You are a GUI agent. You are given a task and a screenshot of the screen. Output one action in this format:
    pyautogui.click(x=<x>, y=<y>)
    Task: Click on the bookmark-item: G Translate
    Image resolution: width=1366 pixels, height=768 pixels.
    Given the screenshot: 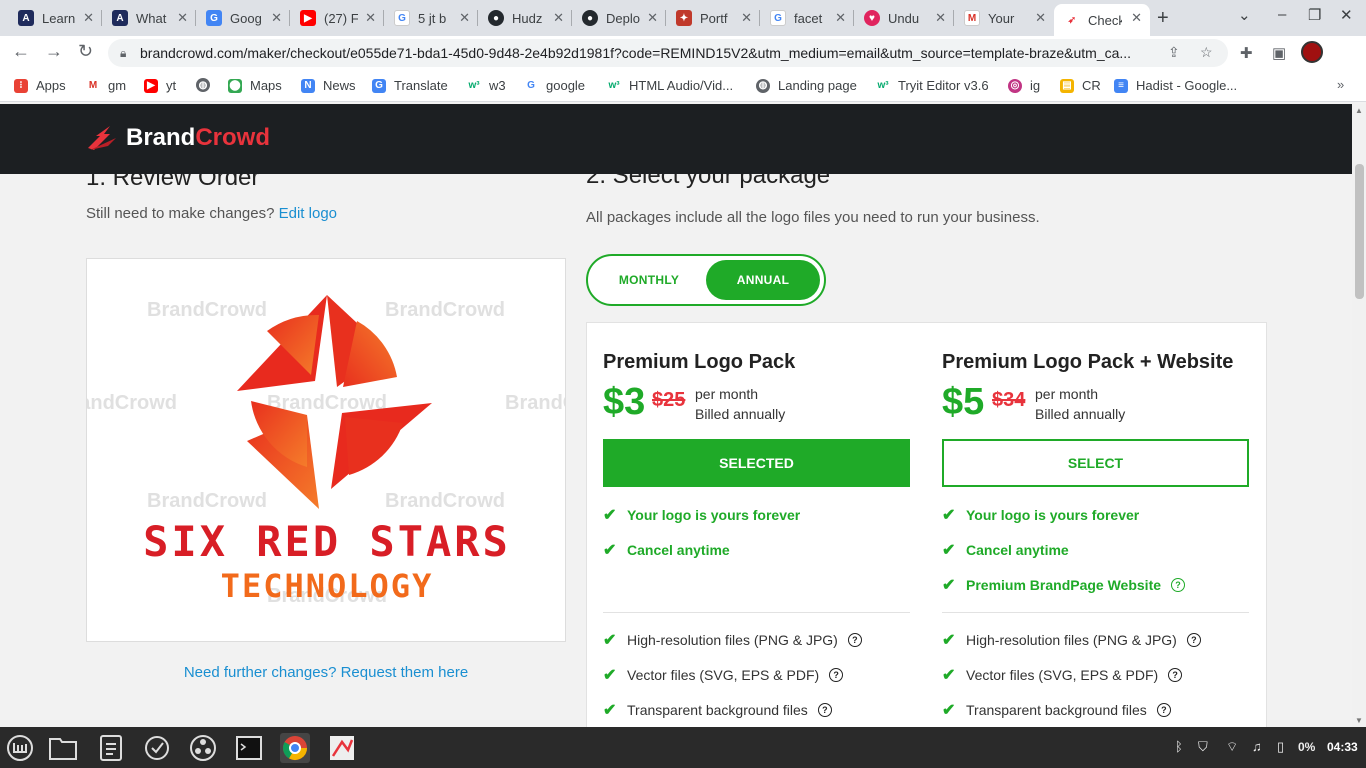 What is the action you would take?
    pyautogui.click(x=410, y=85)
    